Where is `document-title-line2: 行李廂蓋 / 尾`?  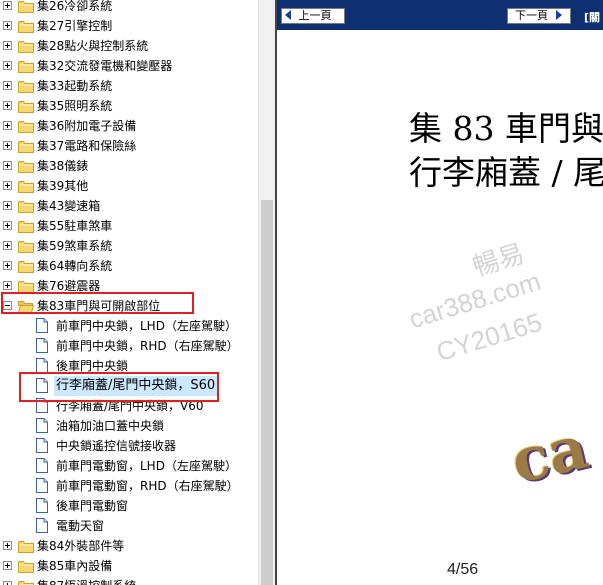 document-title-line2: 行李廂蓋 / 尾 is located at coordinates (506, 172).